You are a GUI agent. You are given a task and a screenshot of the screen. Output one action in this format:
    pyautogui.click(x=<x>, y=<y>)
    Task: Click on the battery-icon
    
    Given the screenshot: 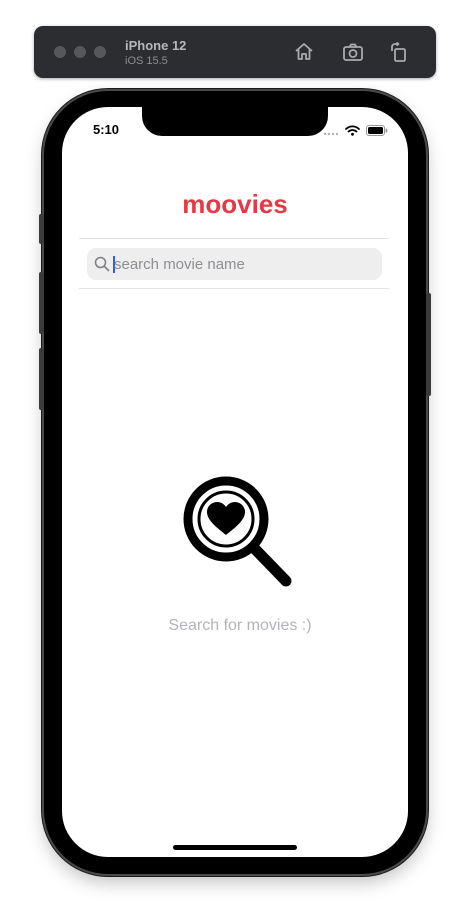 What is the action you would take?
    pyautogui.click(x=377, y=132)
    